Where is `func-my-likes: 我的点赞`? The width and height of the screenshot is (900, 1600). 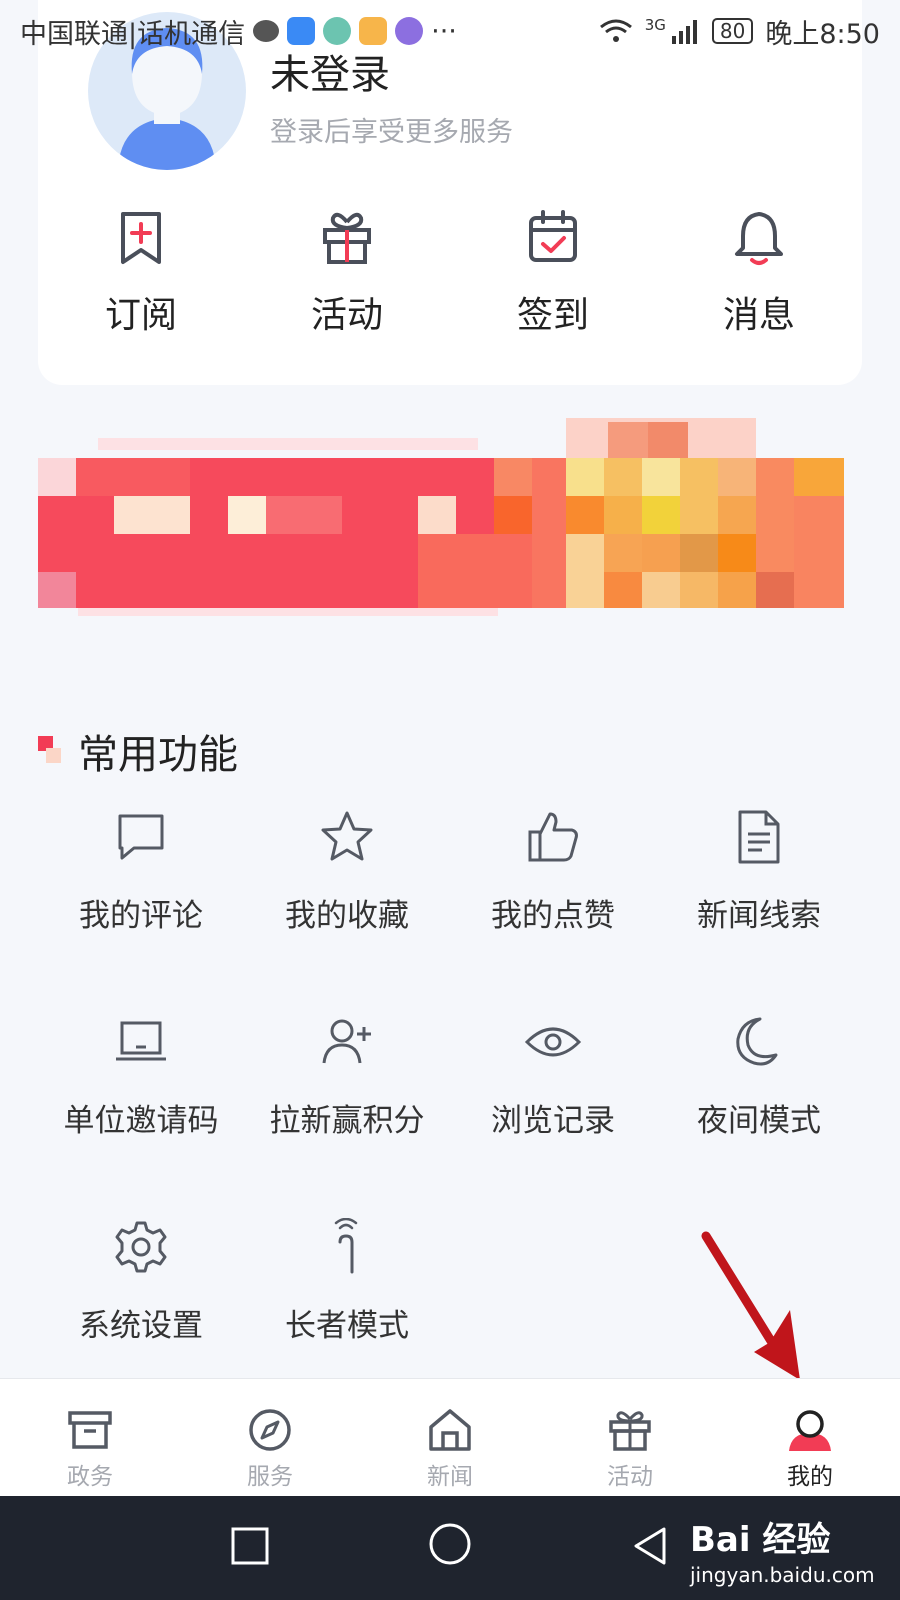 func-my-likes: 我的点赞 is located at coordinates (553, 910).